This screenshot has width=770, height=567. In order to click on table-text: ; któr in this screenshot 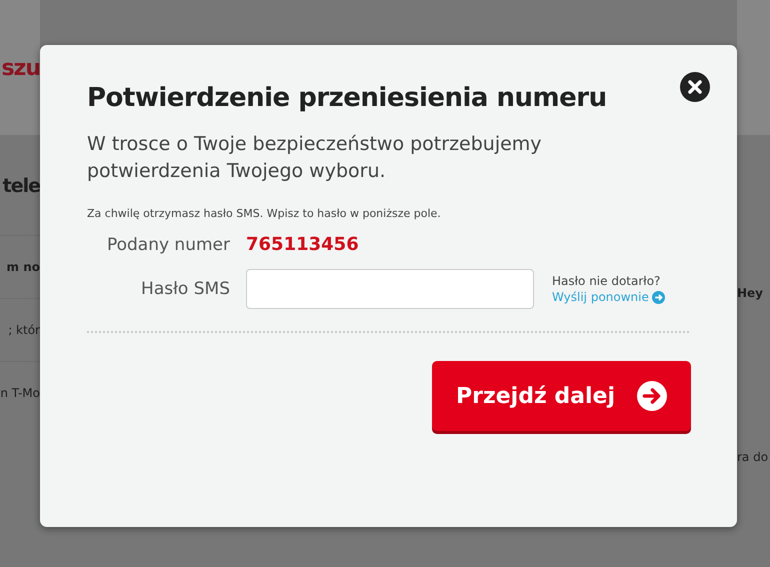, I will do `click(24, 330)`.